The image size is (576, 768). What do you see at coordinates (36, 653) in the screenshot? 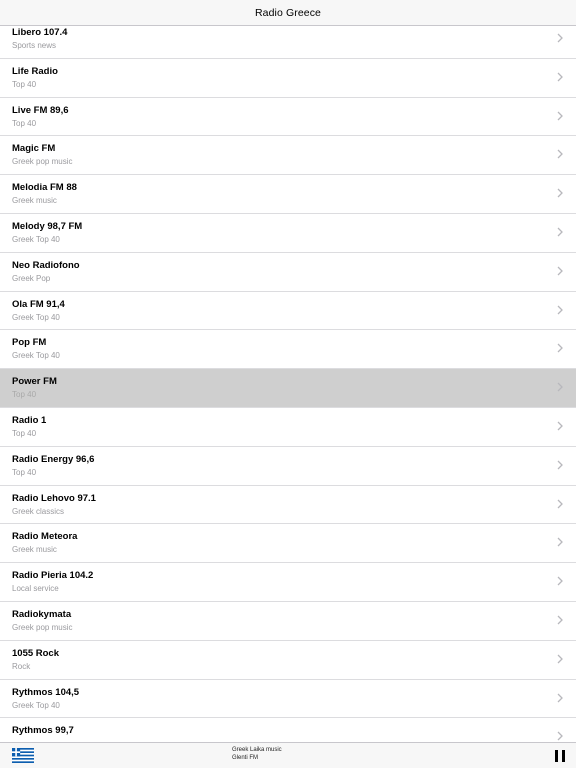
I see `station-name: 1055 Rock` at bounding box center [36, 653].